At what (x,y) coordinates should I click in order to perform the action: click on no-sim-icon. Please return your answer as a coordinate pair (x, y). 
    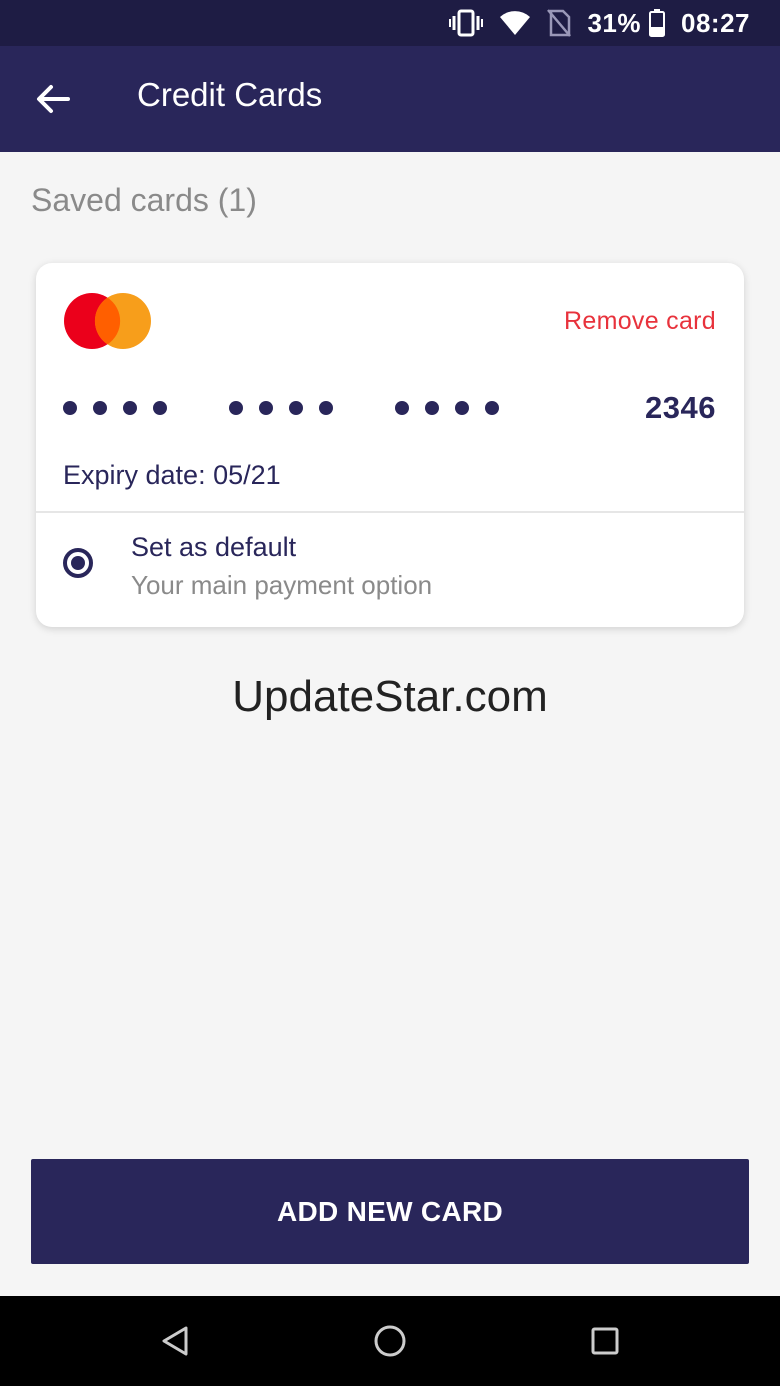
    Looking at the image, I should click on (559, 23).